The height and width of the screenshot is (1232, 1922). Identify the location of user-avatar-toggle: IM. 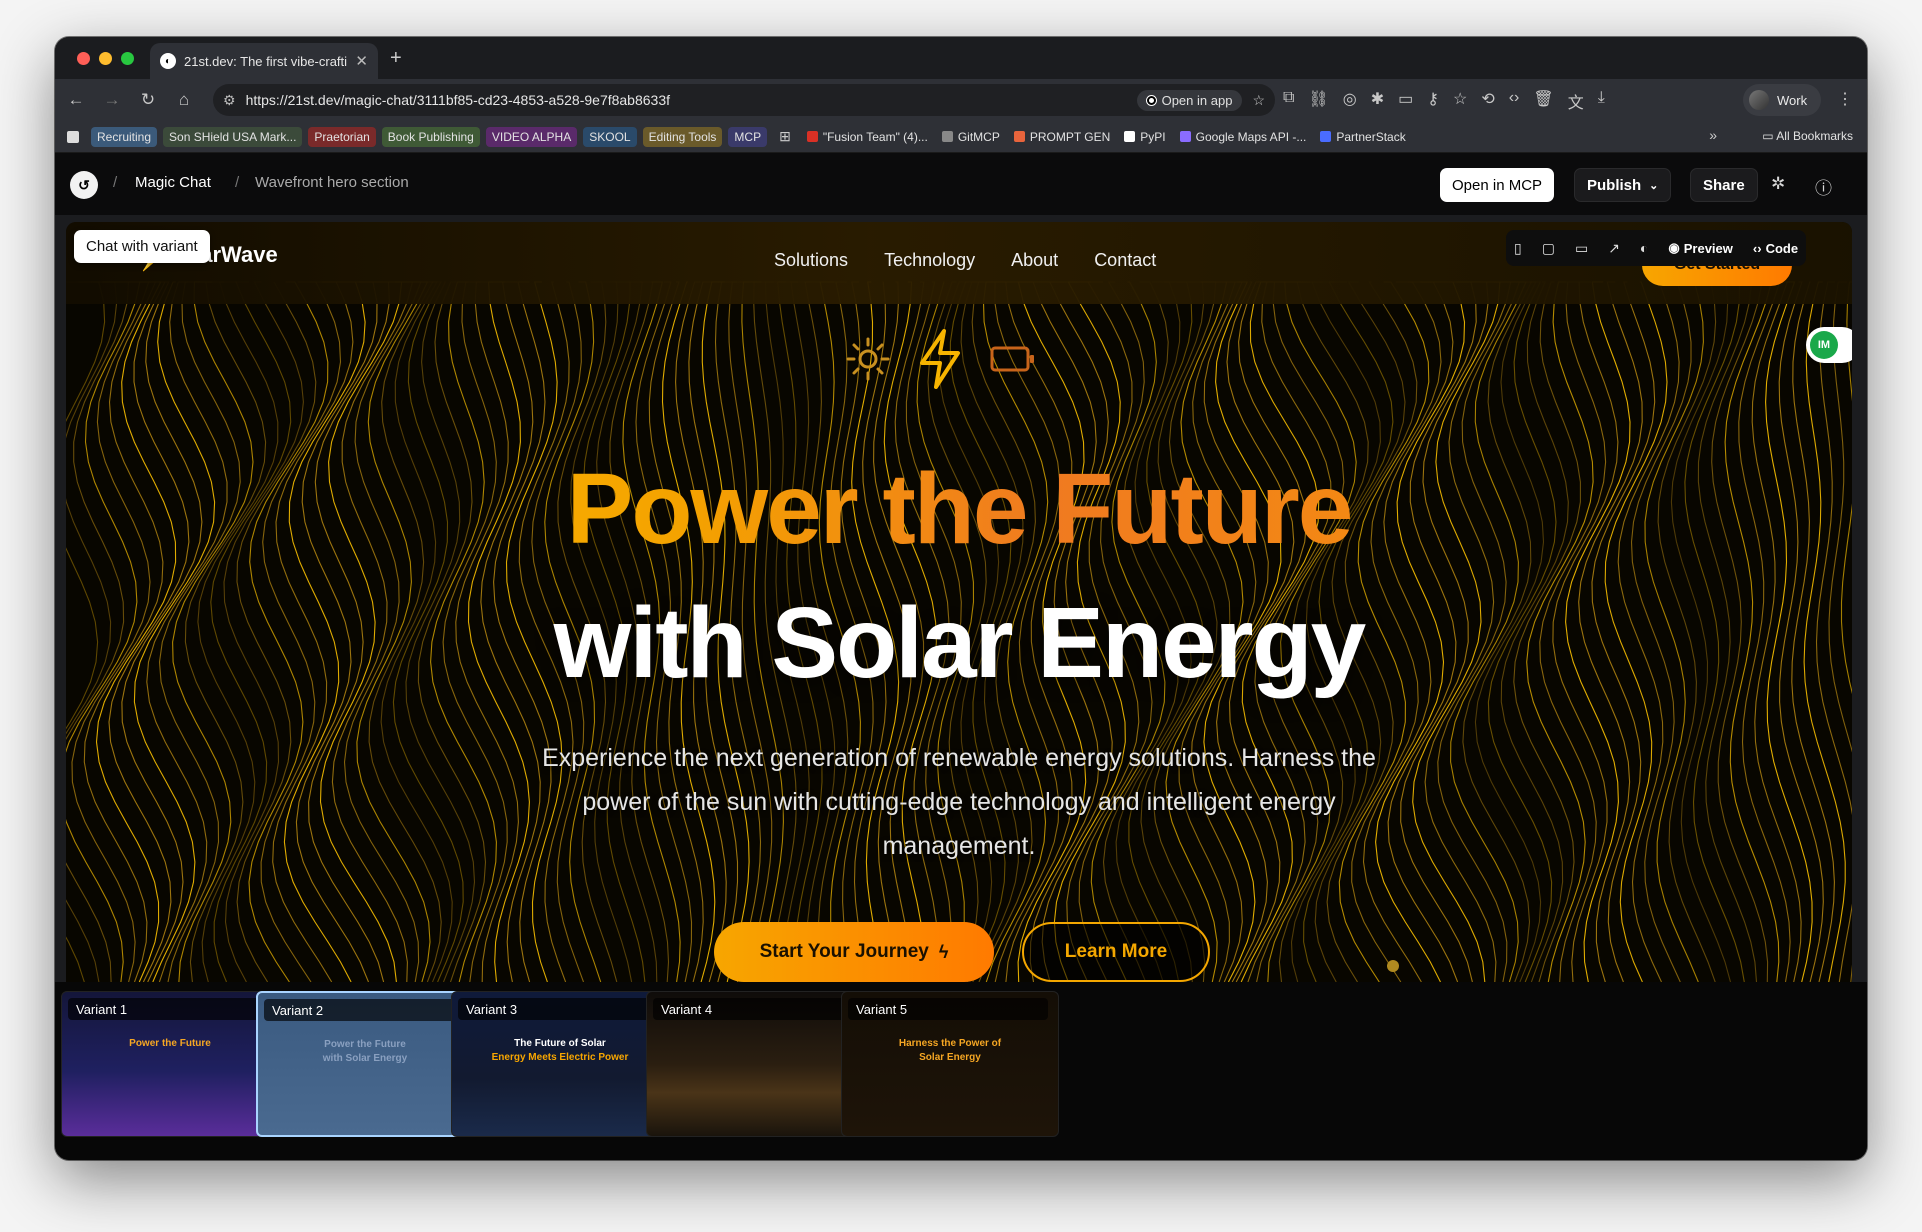
(1829, 345).